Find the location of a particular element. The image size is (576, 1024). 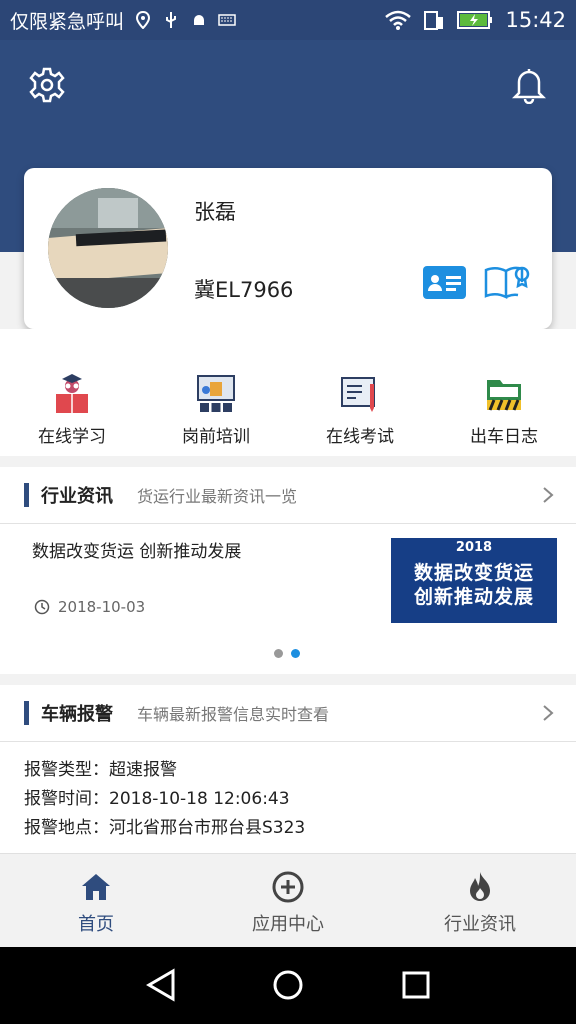

carousel-dot is located at coordinates (278, 653).